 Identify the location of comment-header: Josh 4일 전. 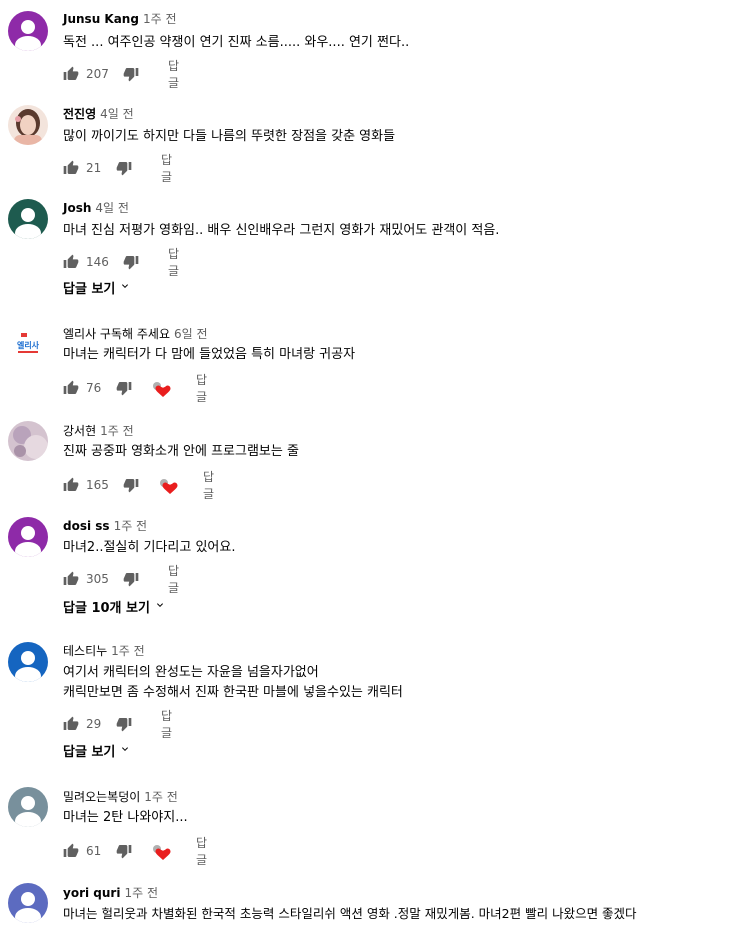
(96, 208).